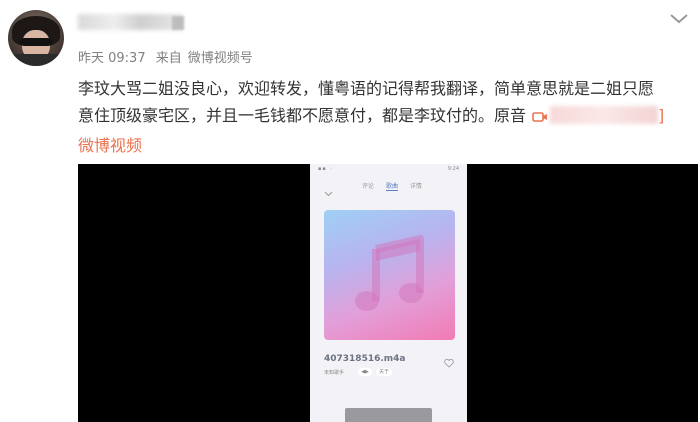  What do you see at coordinates (36, 42) in the screenshot?
I see `avatar-sunglasses` at bounding box center [36, 42].